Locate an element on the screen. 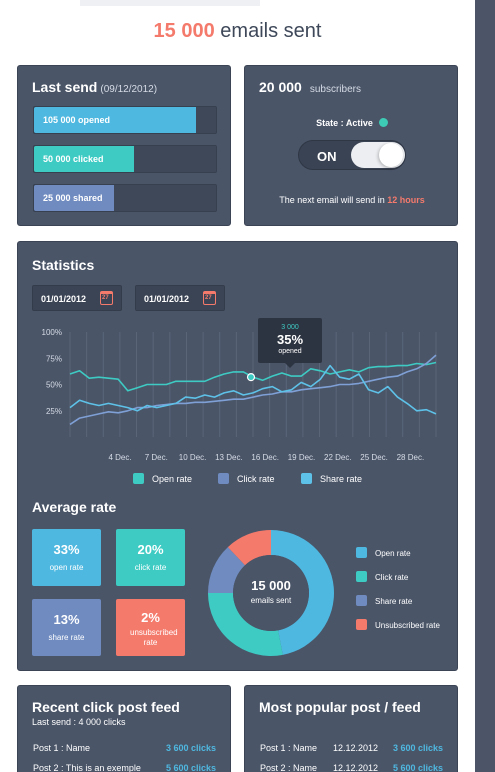 Image resolution: width=495 pixels, height=772 pixels. x-tick-label: 28 Dec. is located at coordinates (411, 457).